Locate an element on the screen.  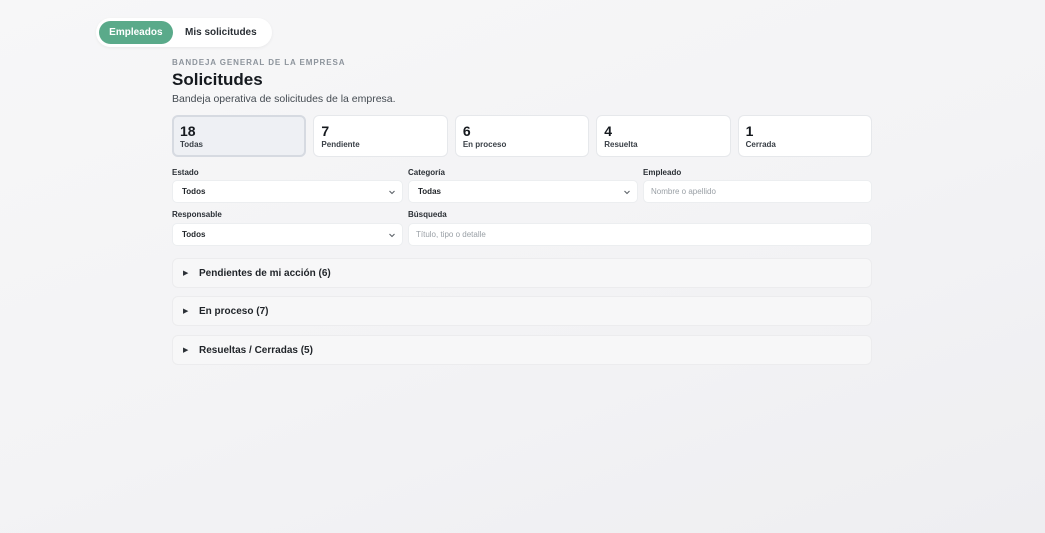
categoria-label: Categoría is located at coordinates (426, 172).